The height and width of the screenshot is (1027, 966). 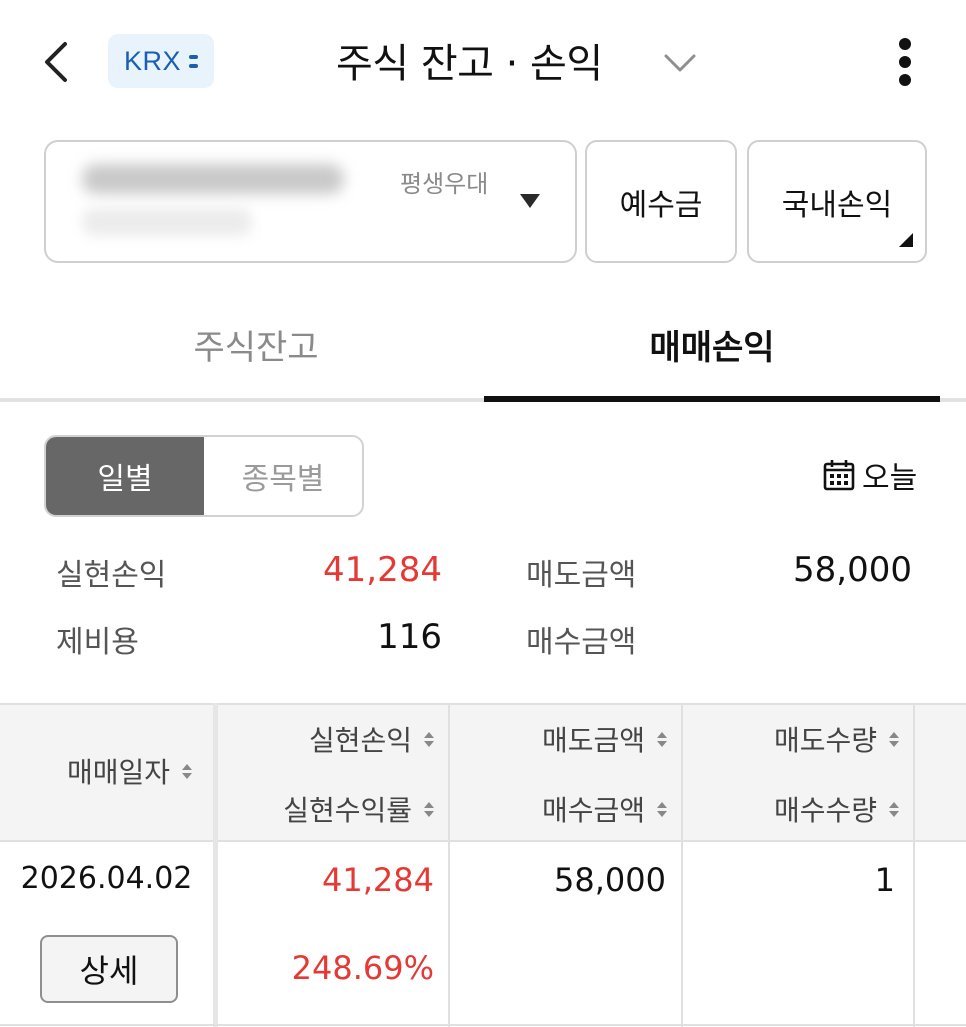 I want to click on account-number-masked, so click(x=213, y=179).